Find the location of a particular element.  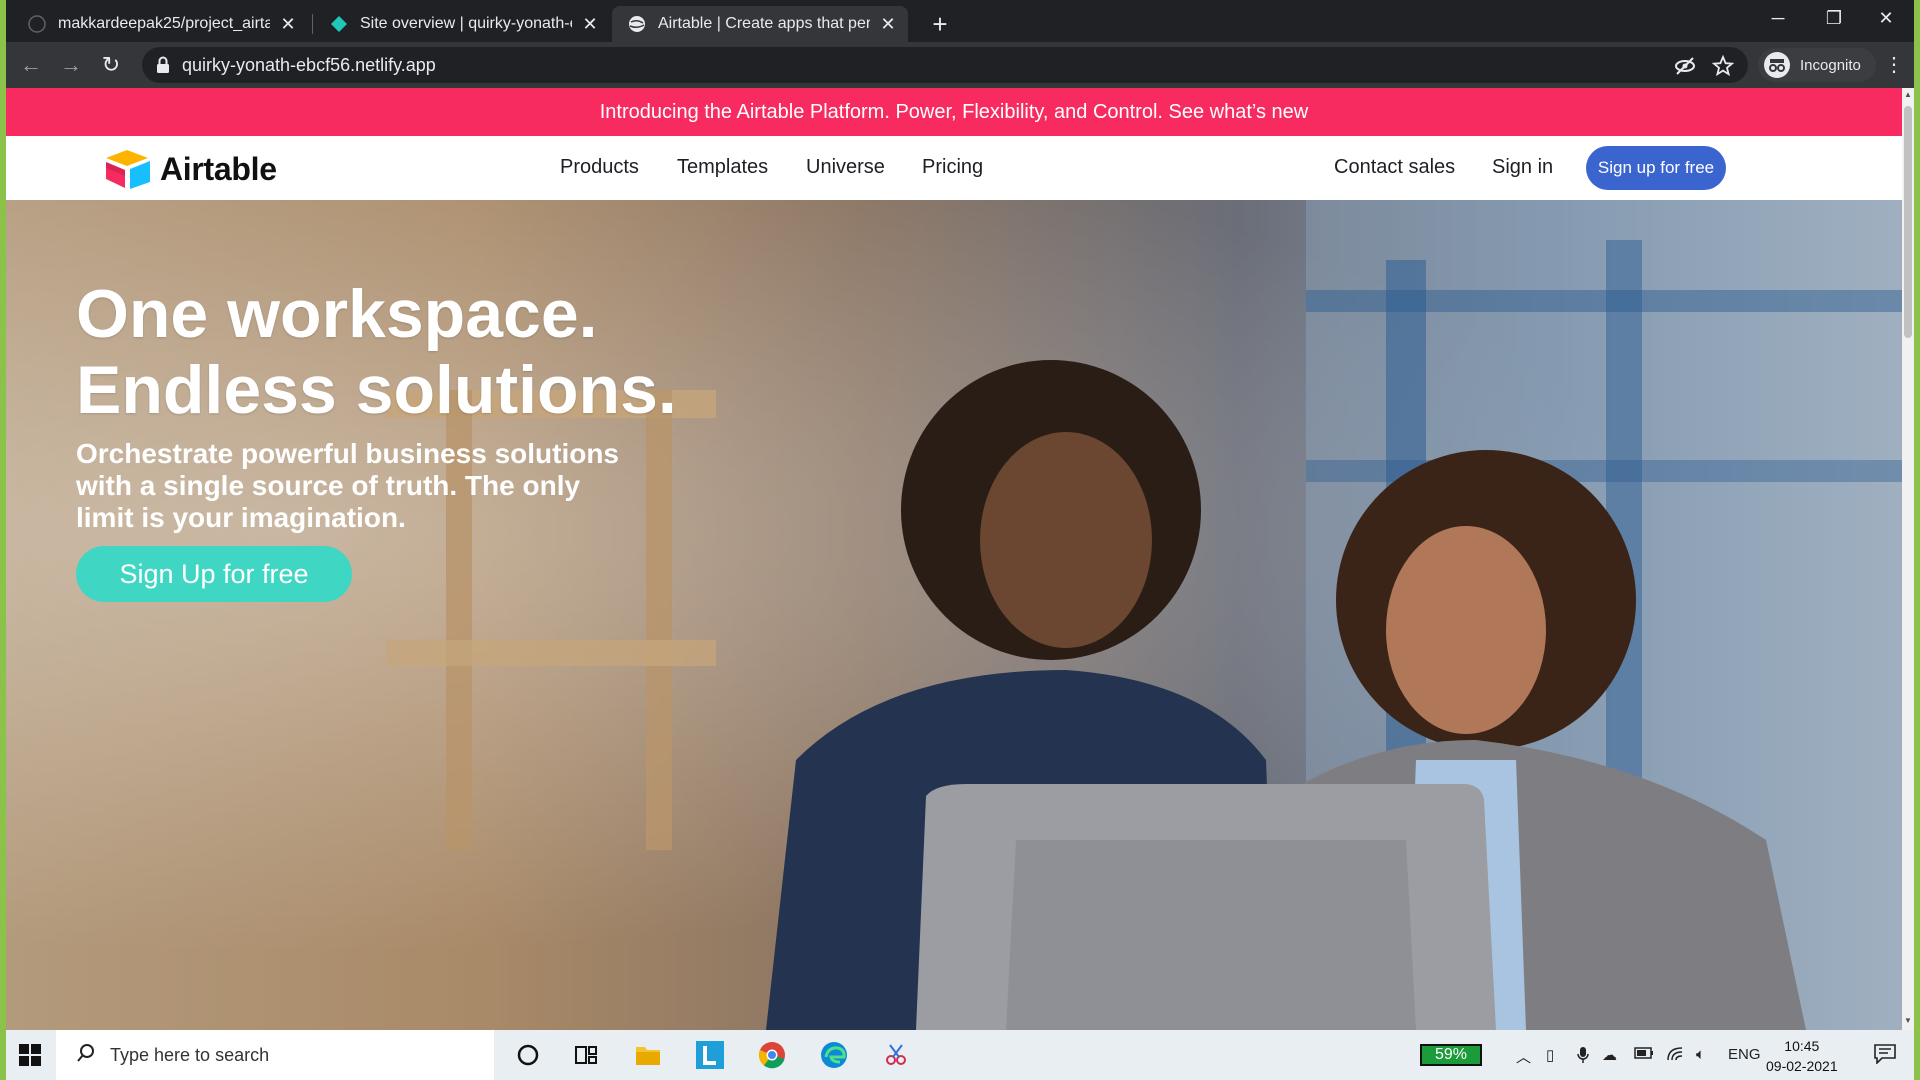

l-app-icon is located at coordinates (710, 1055).